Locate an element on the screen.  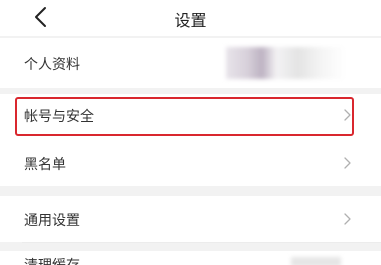
profile-label: 个人资料 is located at coordinates (52, 65).